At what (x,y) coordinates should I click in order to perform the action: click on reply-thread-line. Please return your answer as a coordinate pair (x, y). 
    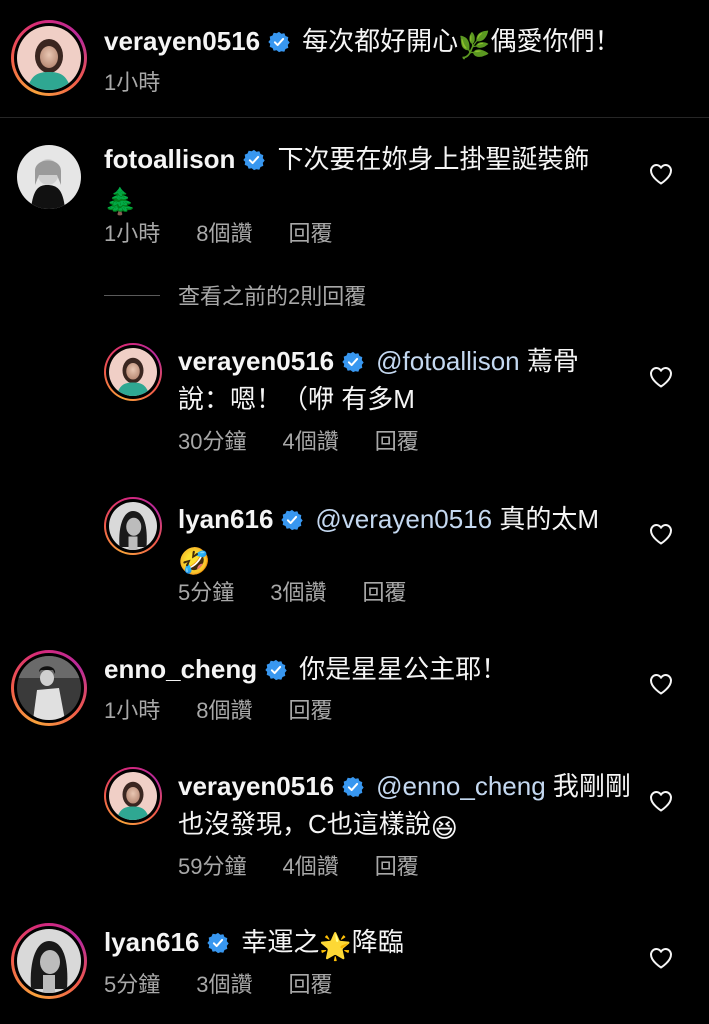
    Looking at the image, I should click on (132, 295).